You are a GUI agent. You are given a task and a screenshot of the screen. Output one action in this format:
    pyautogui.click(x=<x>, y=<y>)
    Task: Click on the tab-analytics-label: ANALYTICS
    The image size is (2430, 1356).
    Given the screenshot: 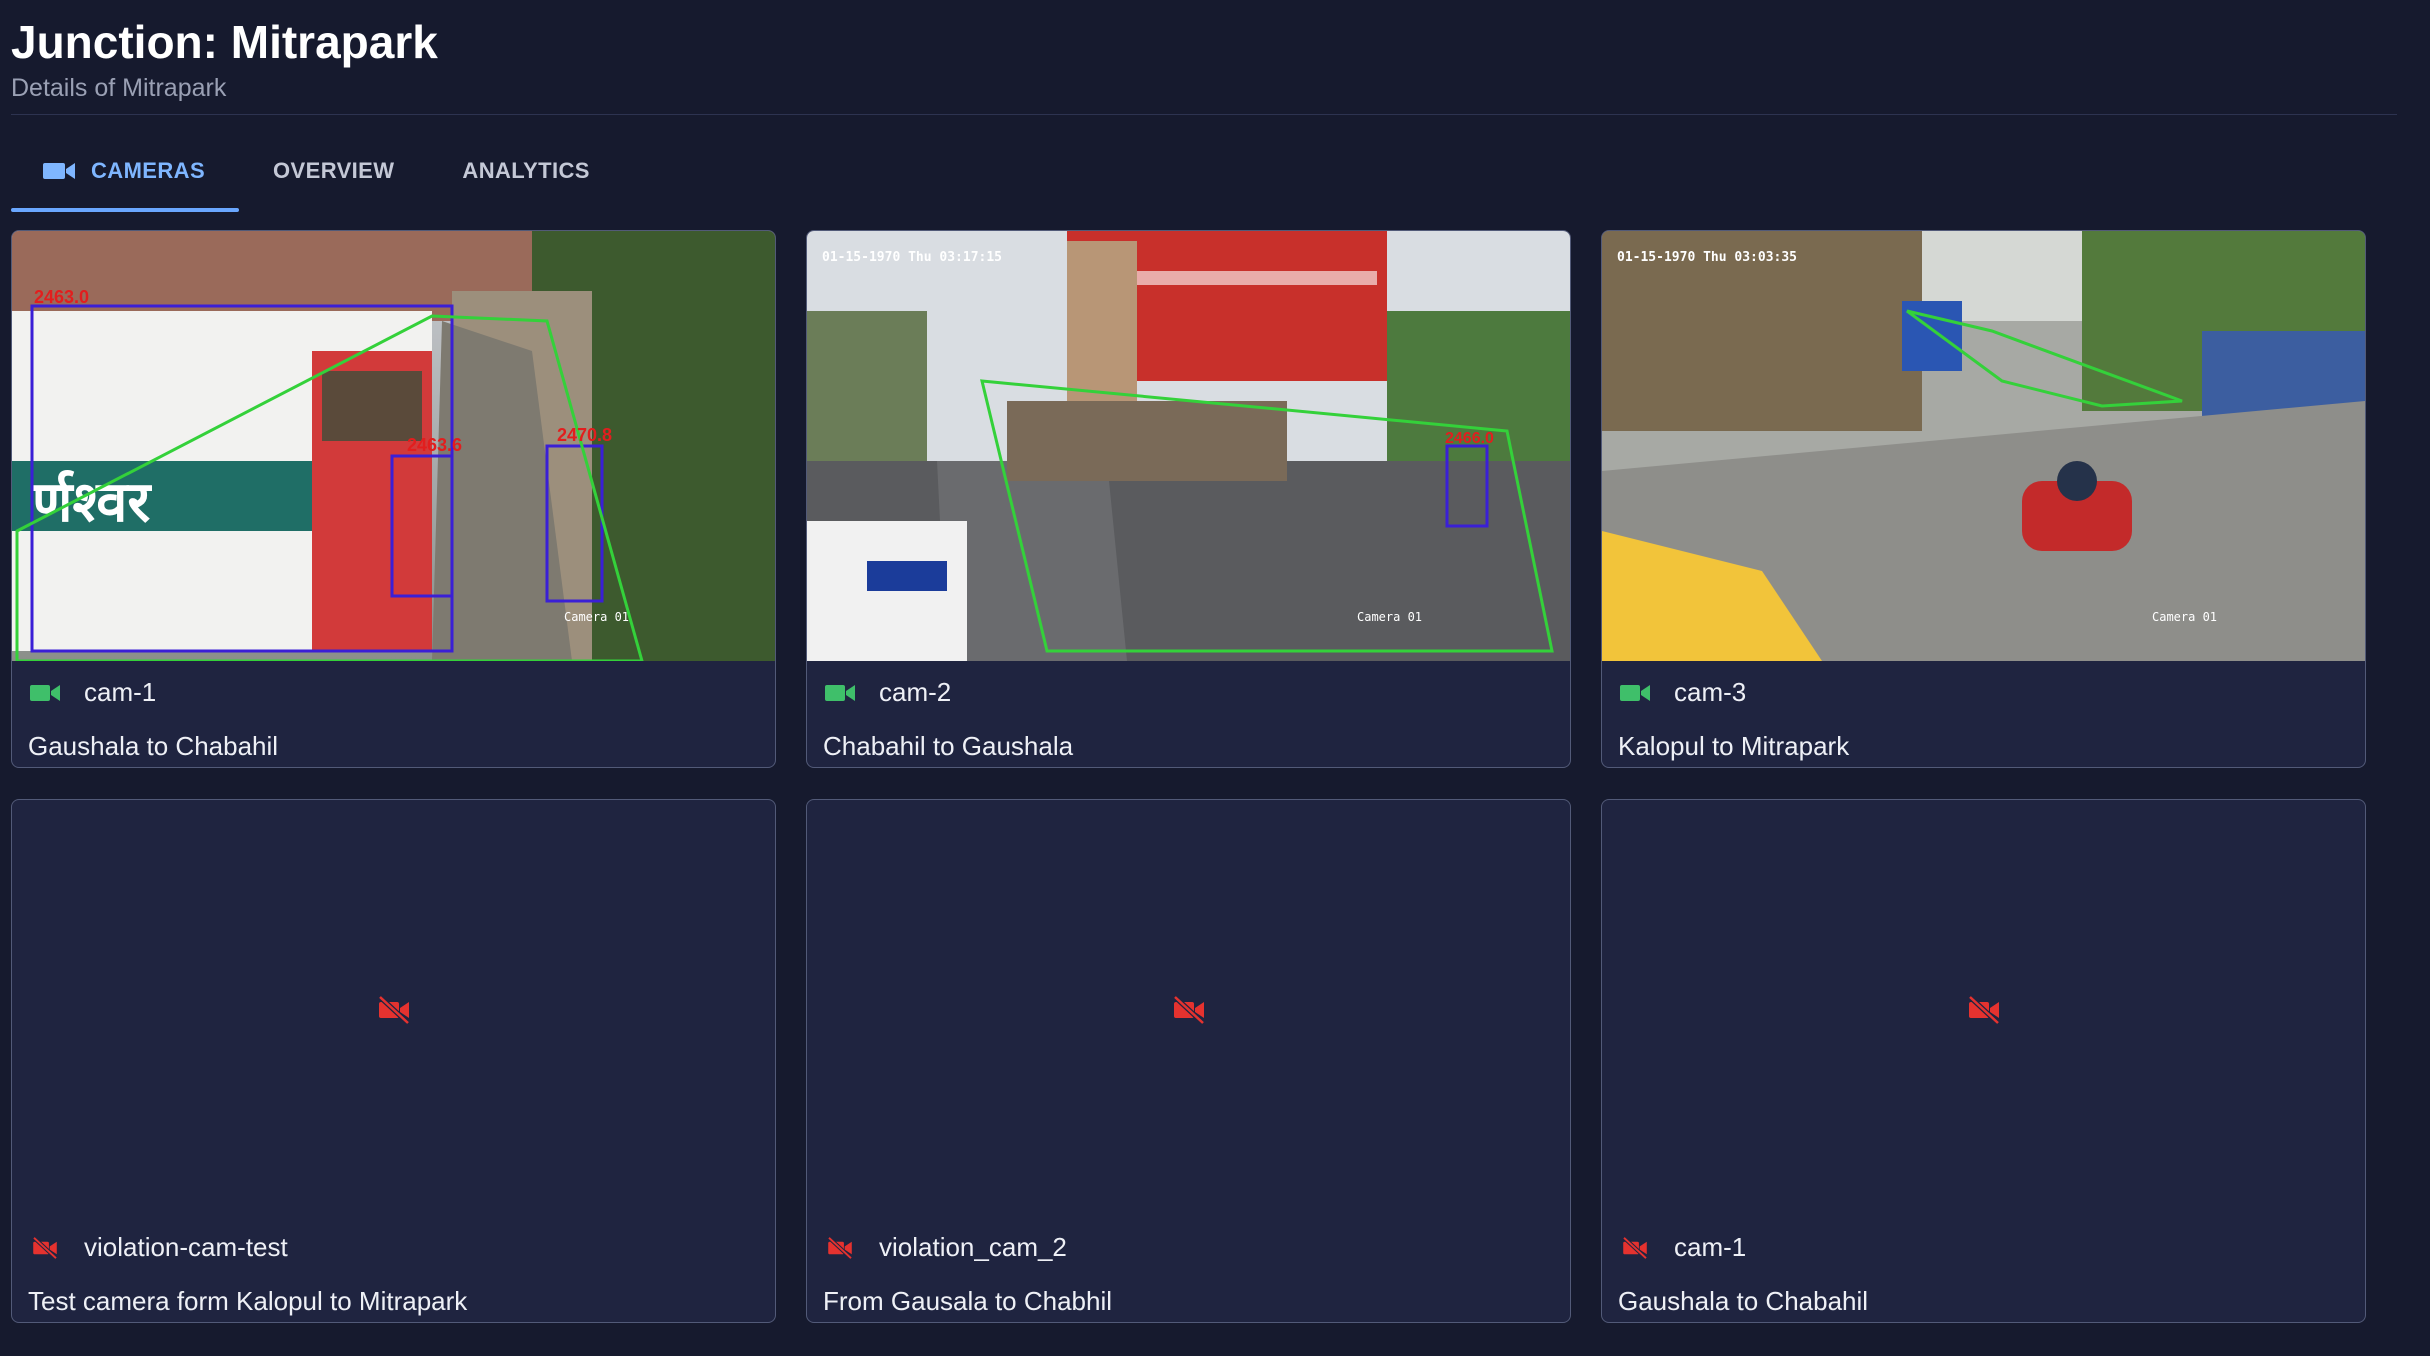 What is the action you would take?
    pyautogui.click(x=526, y=170)
    